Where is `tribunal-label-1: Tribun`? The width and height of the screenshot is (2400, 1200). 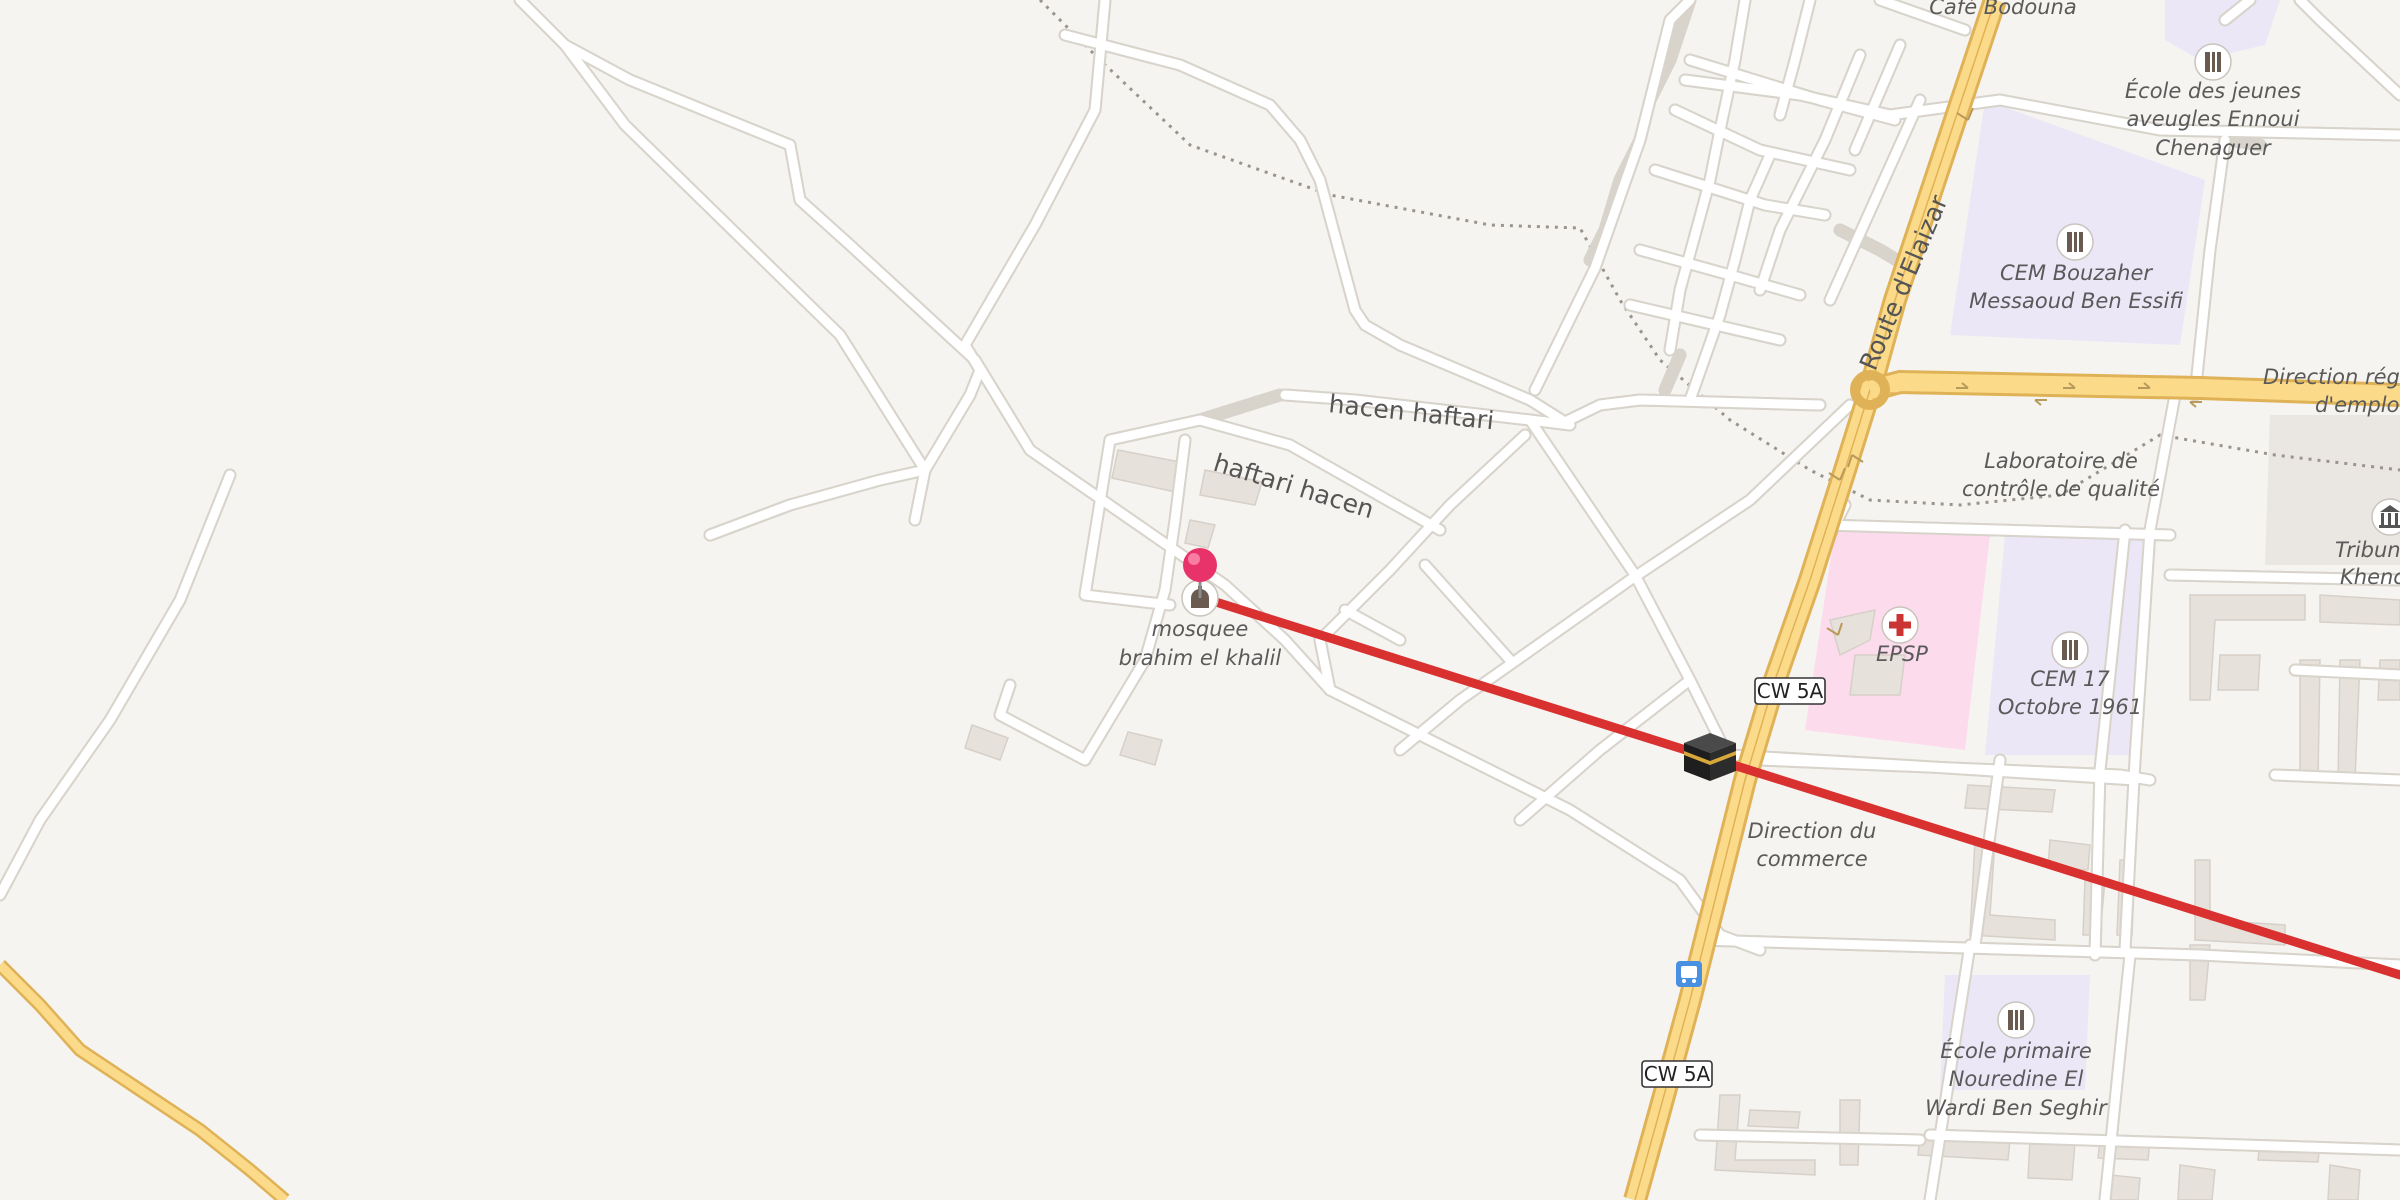 tribunal-label-1: Tribun is located at coordinates (2367, 550).